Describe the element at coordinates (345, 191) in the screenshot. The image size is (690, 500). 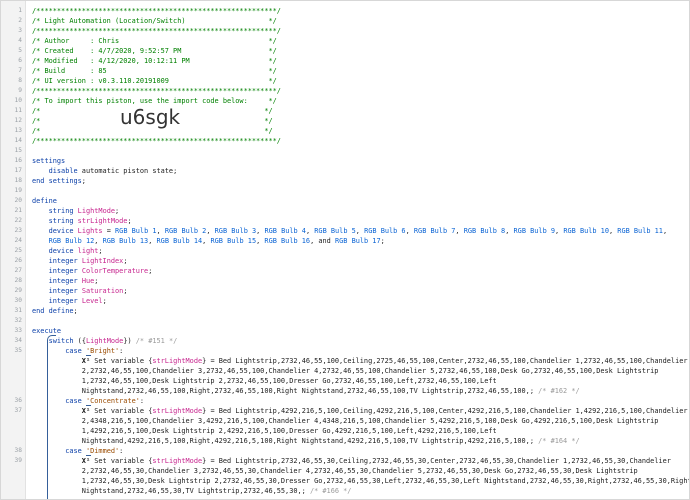
I see `code-line: 19` at that location.